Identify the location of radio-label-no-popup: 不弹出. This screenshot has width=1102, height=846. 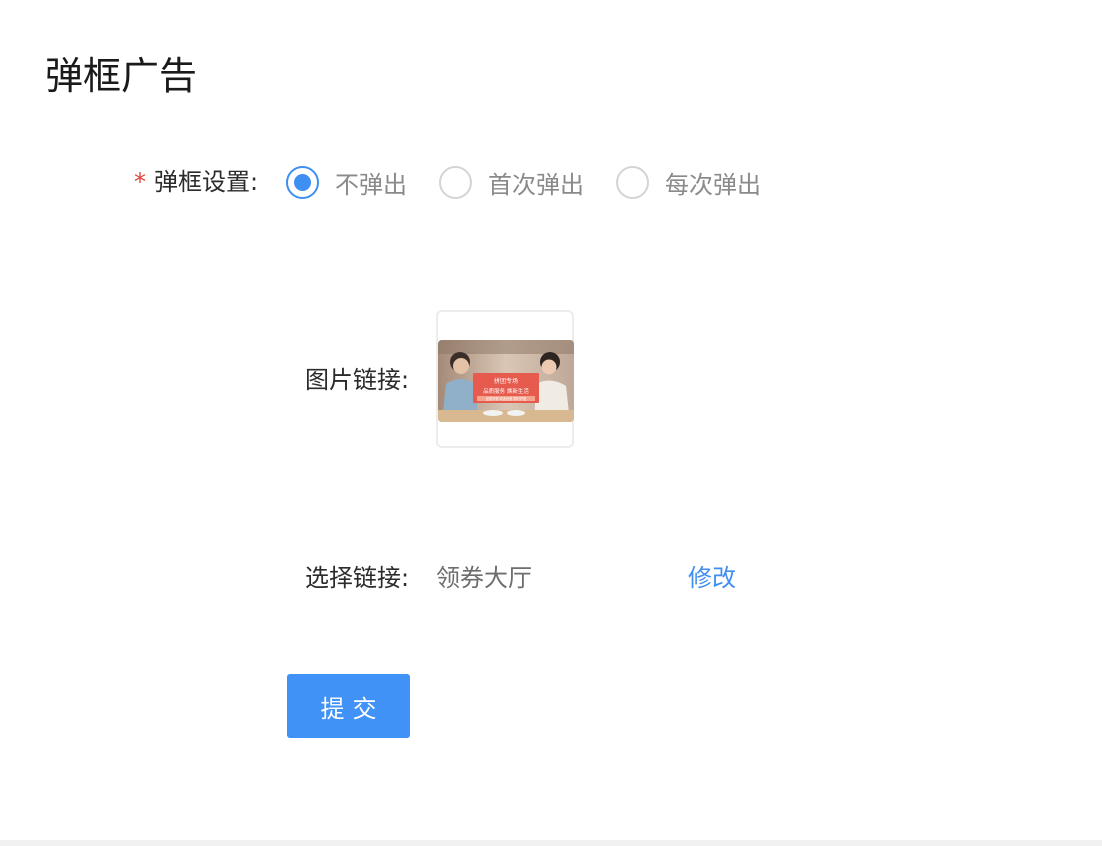
(371, 184).